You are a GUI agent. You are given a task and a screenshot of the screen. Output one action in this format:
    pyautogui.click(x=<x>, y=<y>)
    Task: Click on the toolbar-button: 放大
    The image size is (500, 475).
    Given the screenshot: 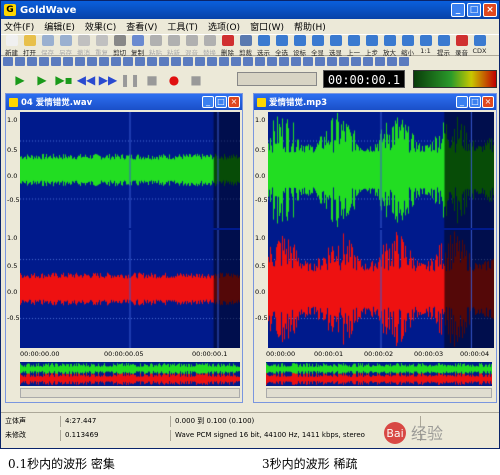 What is the action you would take?
    pyautogui.click(x=389, y=46)
    